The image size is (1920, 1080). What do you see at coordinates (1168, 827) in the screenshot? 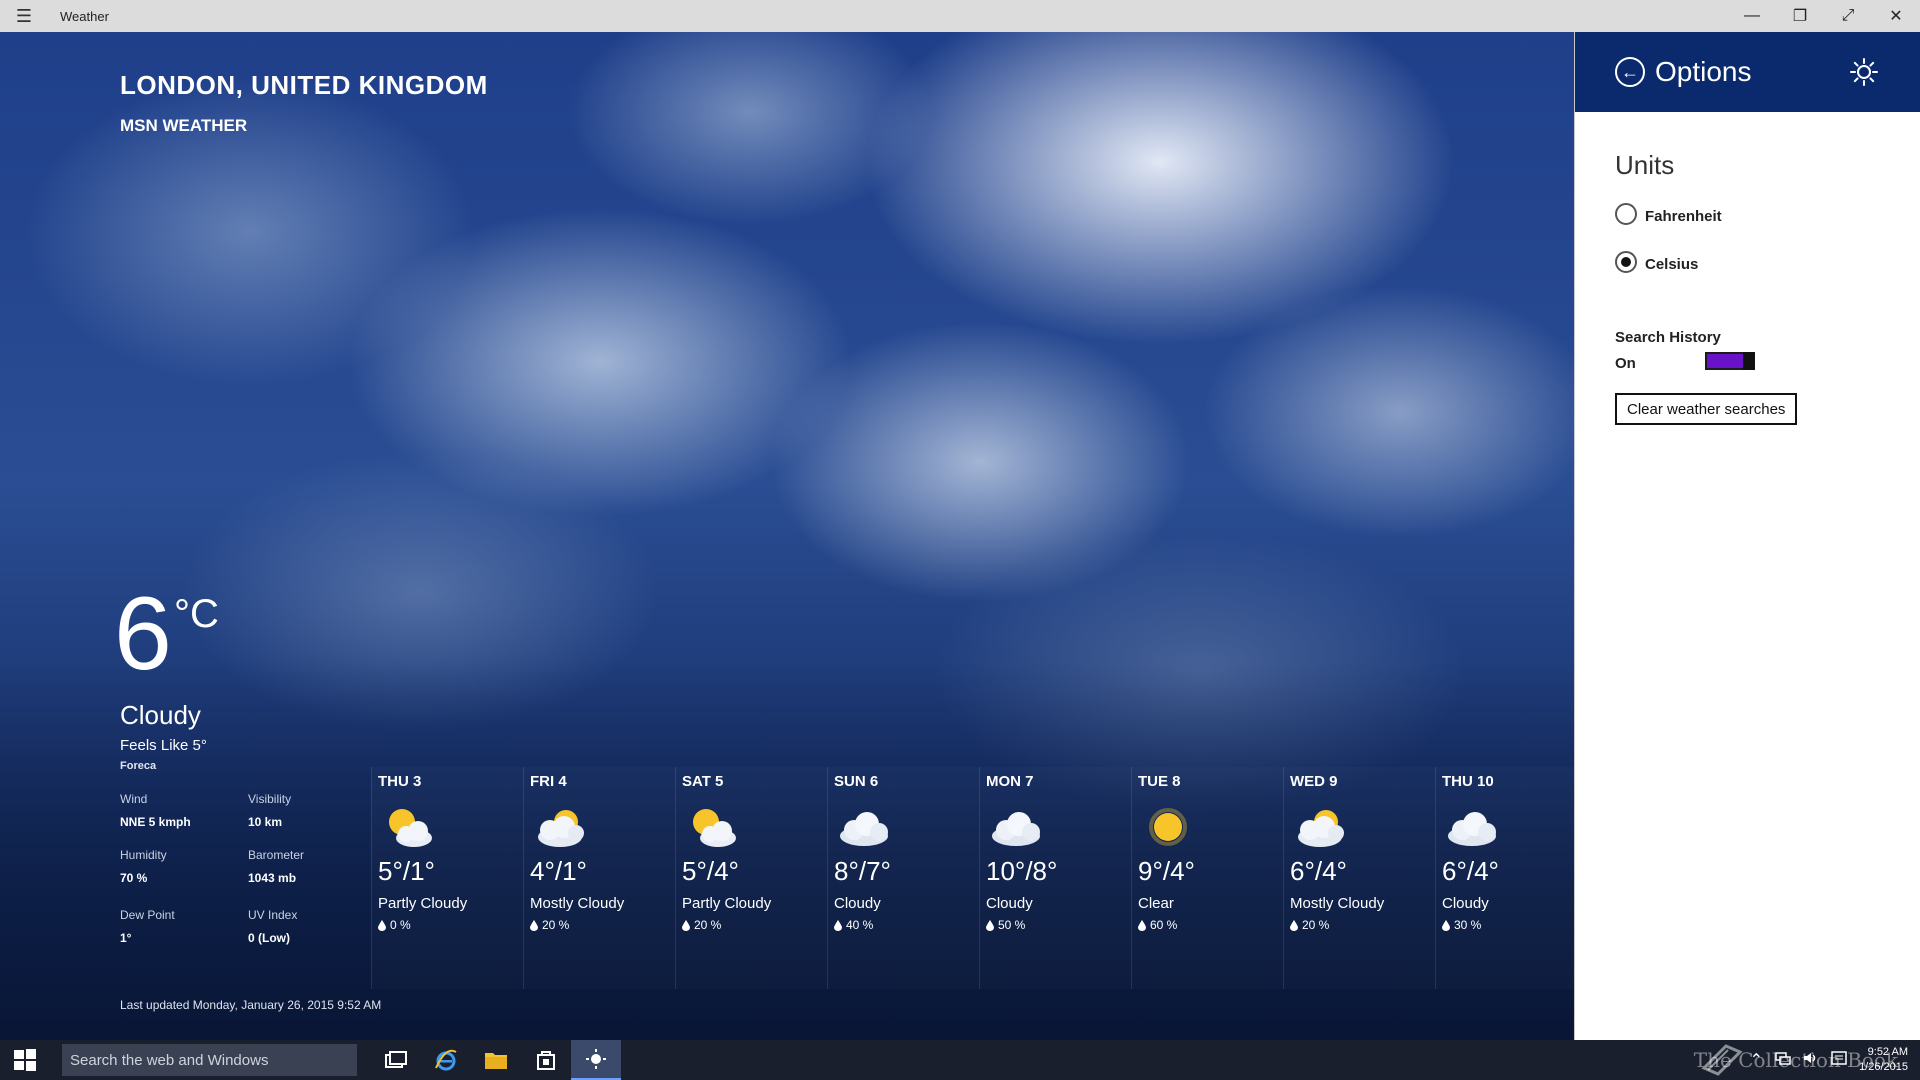
I see `sun-icon` at bounding box center [1168, 827].